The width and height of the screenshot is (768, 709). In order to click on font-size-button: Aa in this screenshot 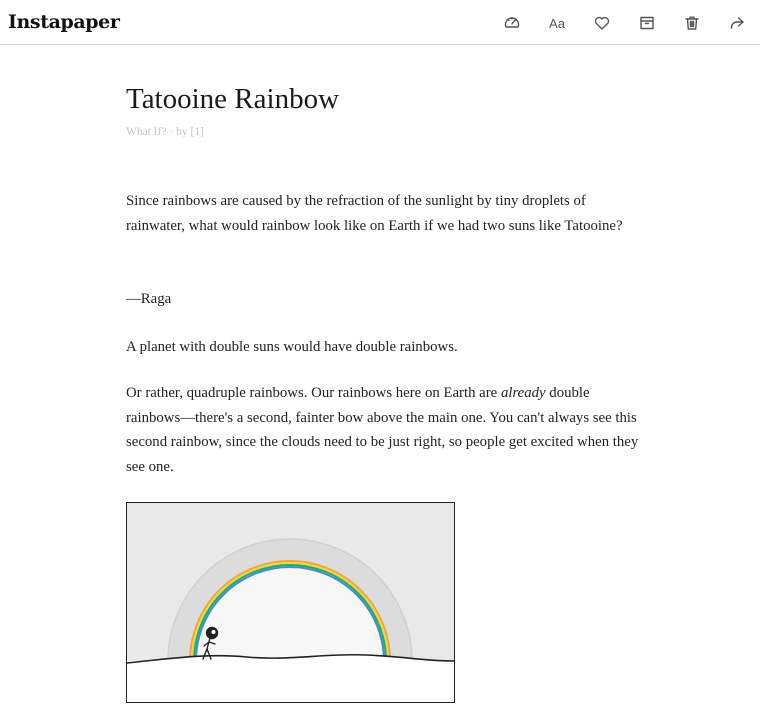, I will do `click(557, 23)`.